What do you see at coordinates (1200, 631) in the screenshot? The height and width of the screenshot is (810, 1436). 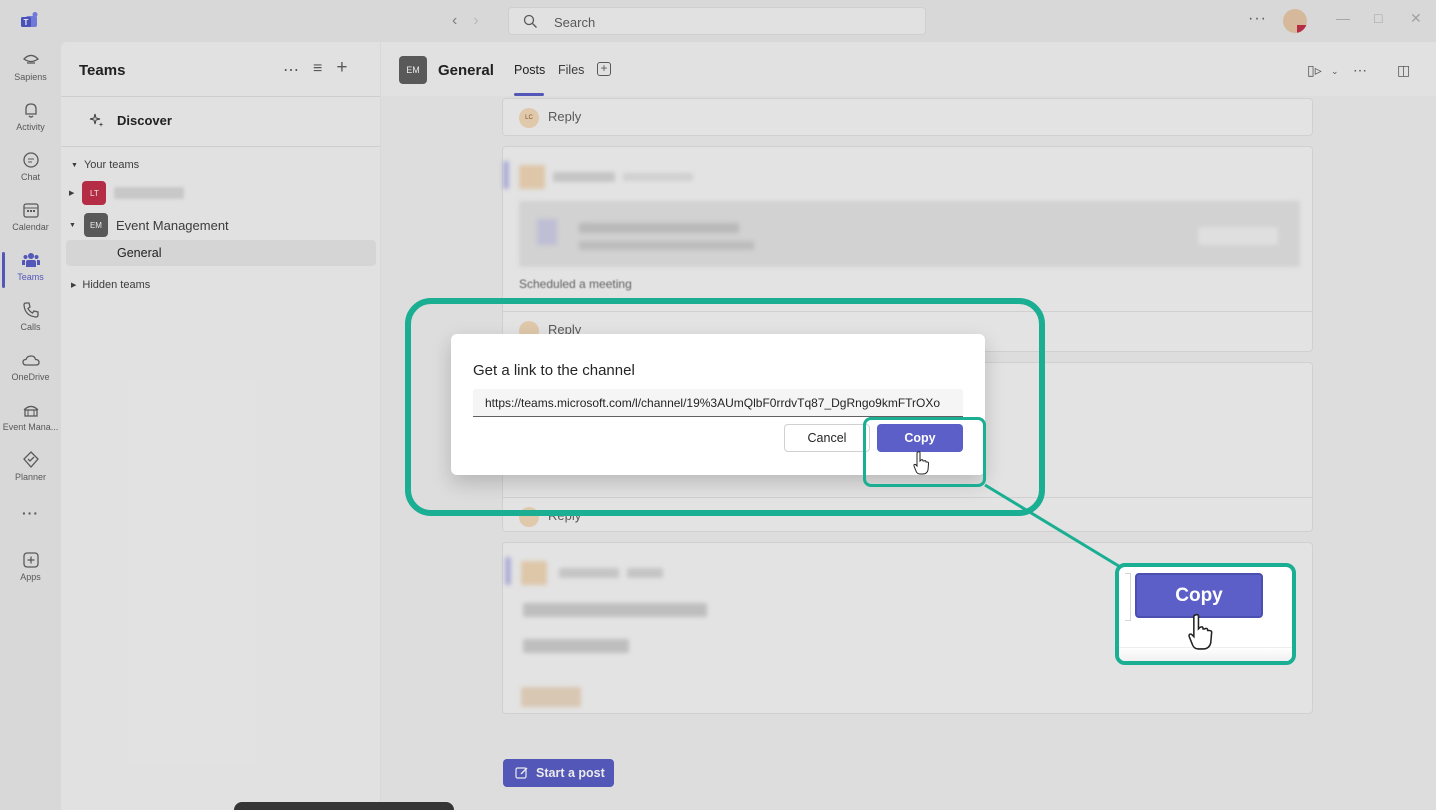 I see `hand-cursor-large-icon` at bounding box center [1200, 631].